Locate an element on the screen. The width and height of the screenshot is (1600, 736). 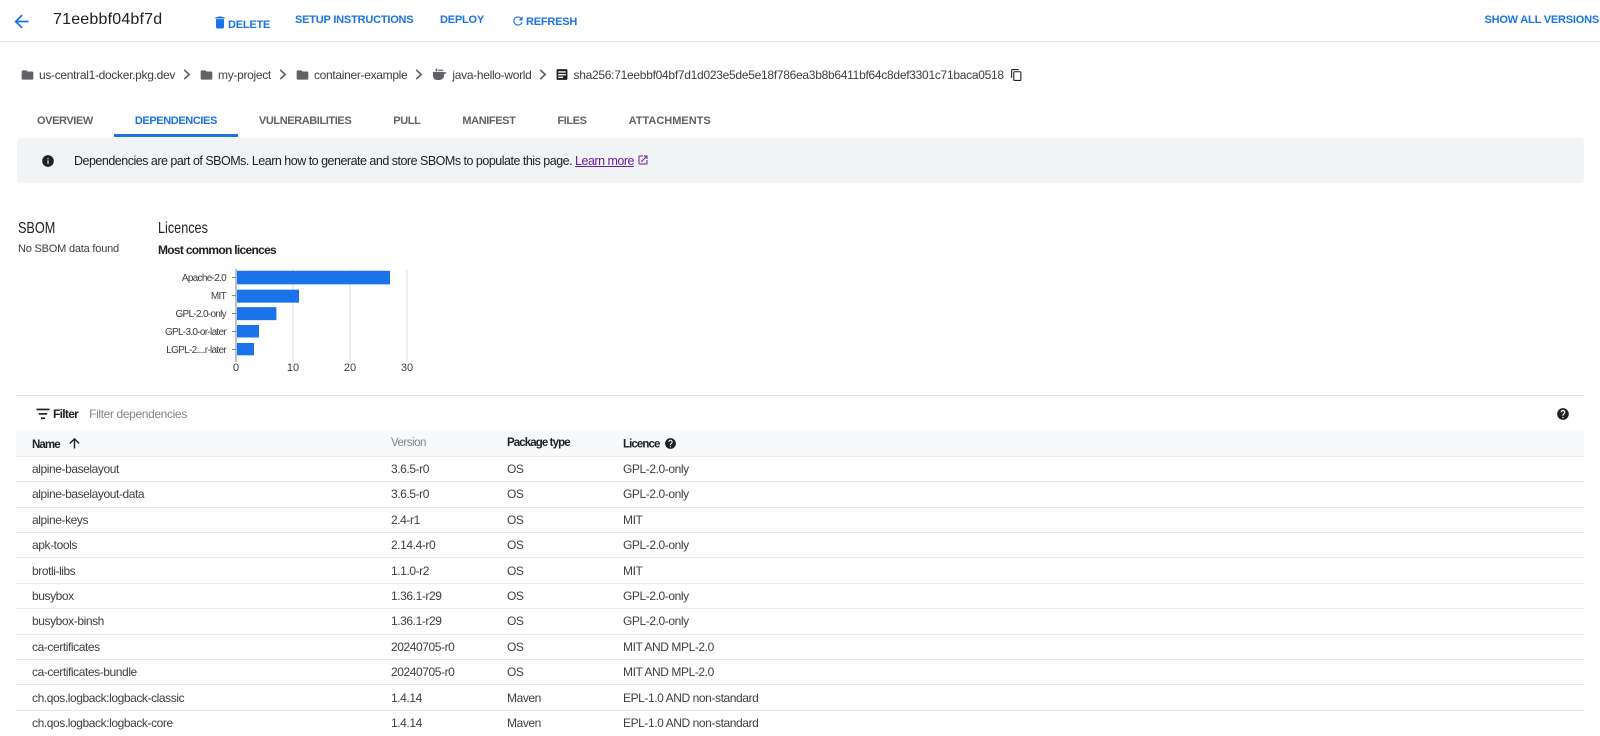
svg-text: LGPL-2....r-later is located at coordinates (196, 350).